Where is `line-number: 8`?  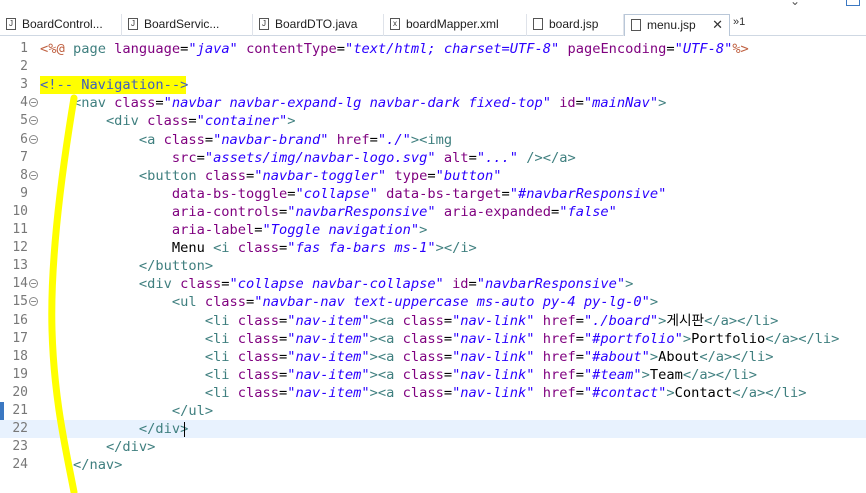
line-number: 8 is located at coordinates (24, 175).